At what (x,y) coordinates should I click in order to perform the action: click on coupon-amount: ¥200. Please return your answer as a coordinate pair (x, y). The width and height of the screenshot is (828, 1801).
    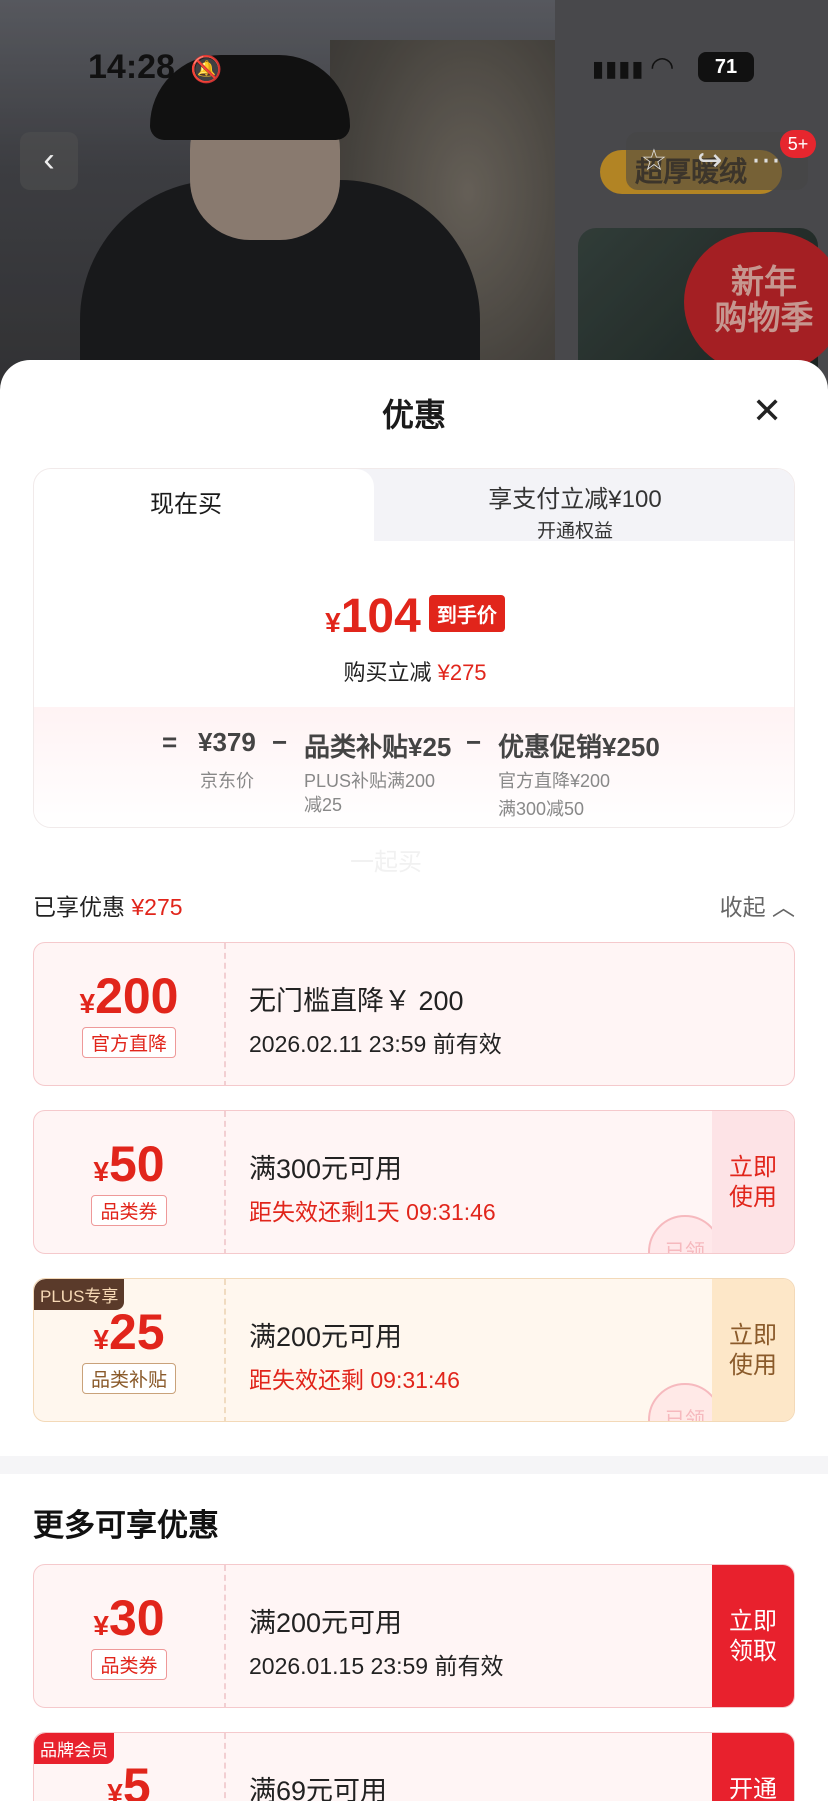
    Looking at the image, I should click on (129, 996).